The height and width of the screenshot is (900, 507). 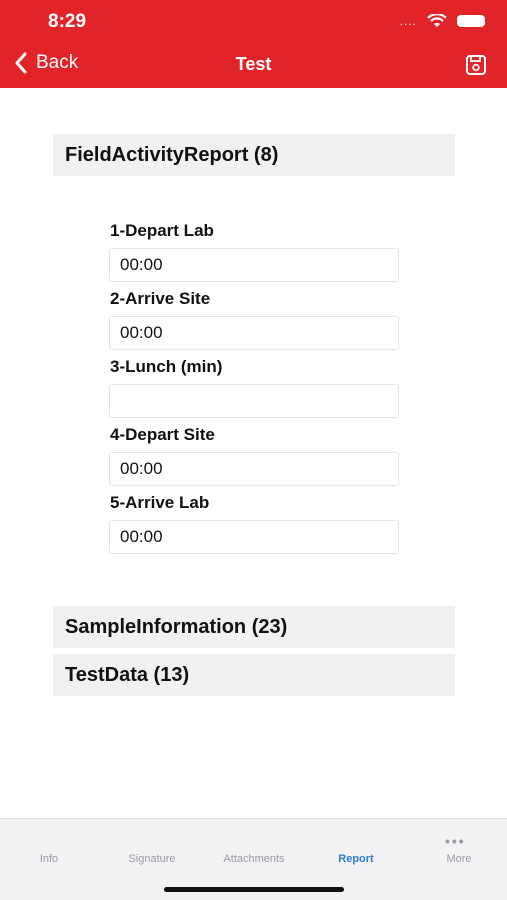 What do you see at coordinates (162, 434) in the screenshot?
I see `field-label-depart-site: 4-Depart Site` at bounding box center [162, 434].